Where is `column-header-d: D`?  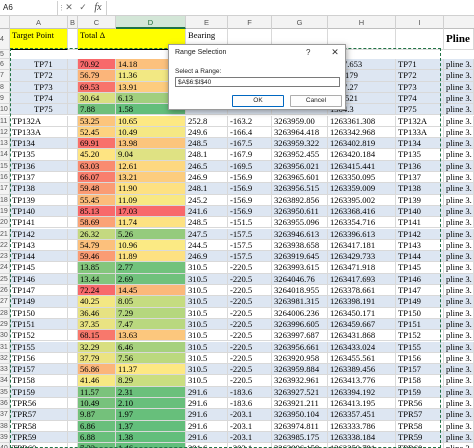 column-header-d: D is located at coordinates (151, 22).